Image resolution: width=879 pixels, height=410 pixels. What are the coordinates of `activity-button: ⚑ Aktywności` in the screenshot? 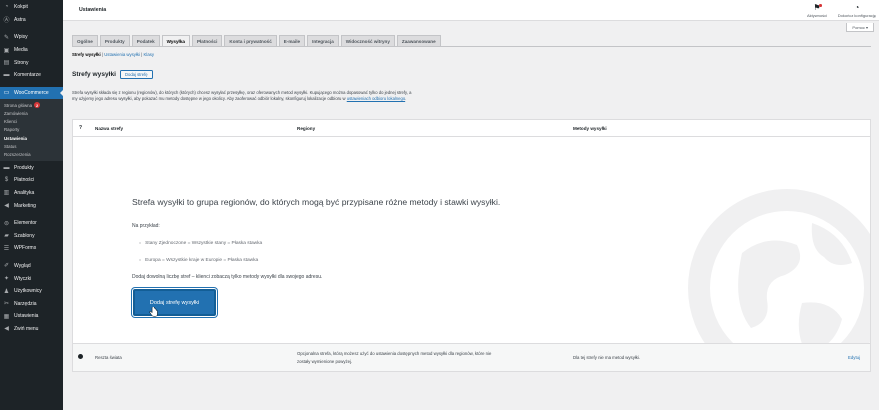 It's located at (817, 10).